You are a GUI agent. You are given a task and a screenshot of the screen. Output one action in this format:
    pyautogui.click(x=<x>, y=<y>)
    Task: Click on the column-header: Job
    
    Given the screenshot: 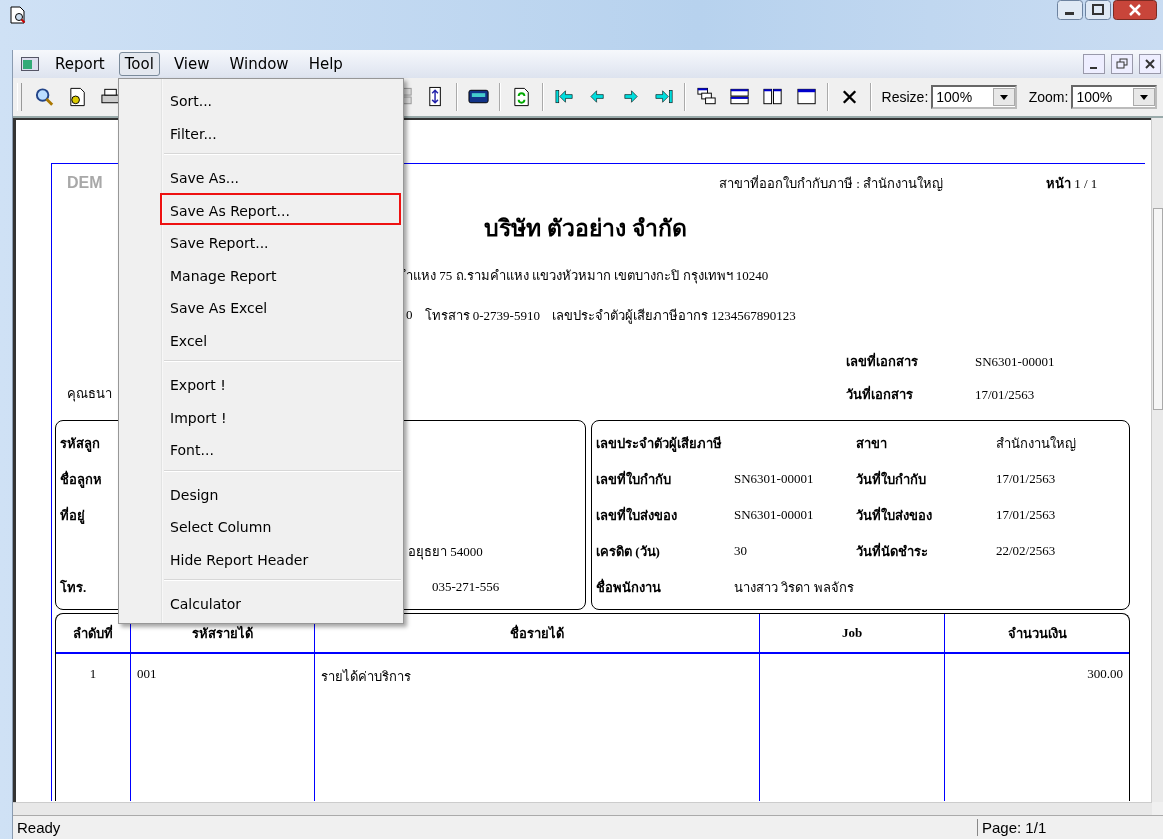 What is the action you would take?
    pyautogui.click(x=852, y=633)
    